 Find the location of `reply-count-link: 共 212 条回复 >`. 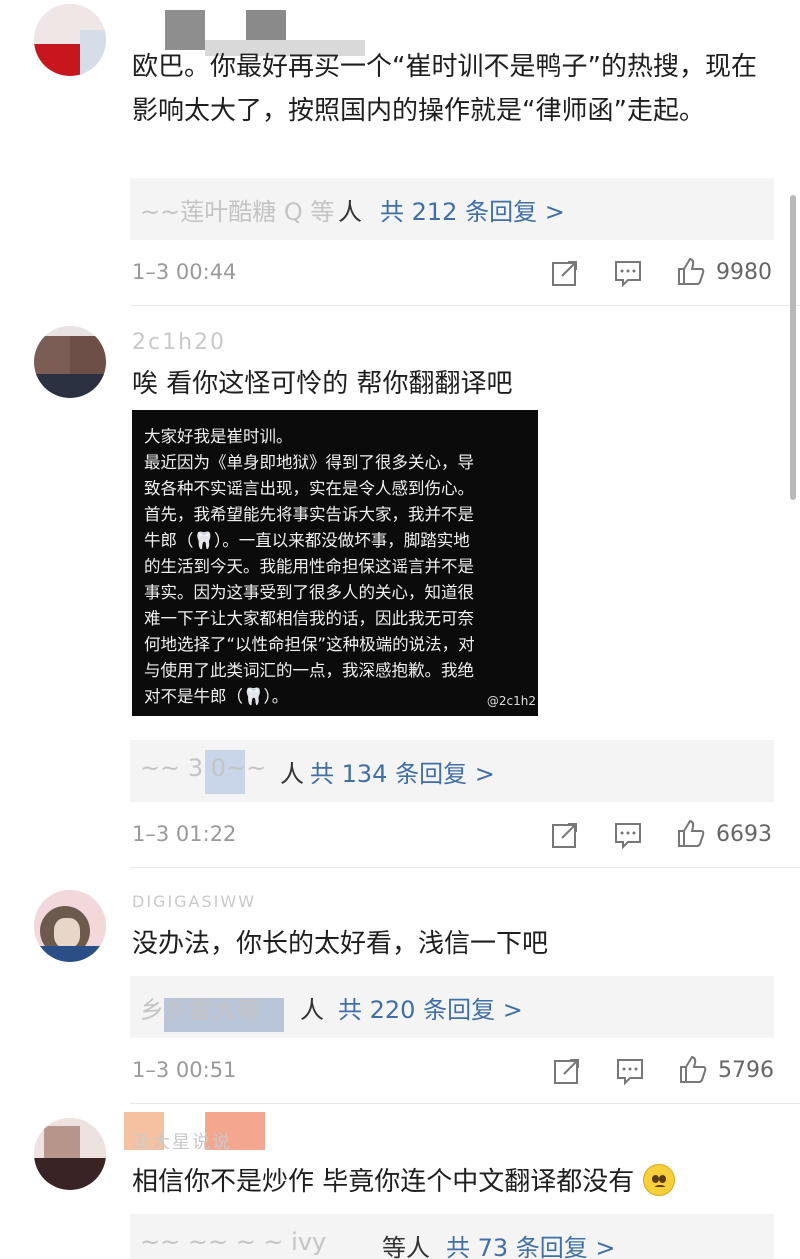

reply-count-link: 共 212 条回复 > is located at coordinates (472, 209).